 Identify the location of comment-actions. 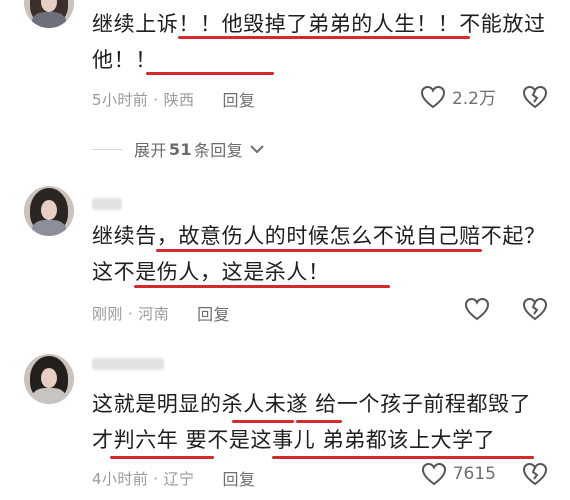
(506, 309).